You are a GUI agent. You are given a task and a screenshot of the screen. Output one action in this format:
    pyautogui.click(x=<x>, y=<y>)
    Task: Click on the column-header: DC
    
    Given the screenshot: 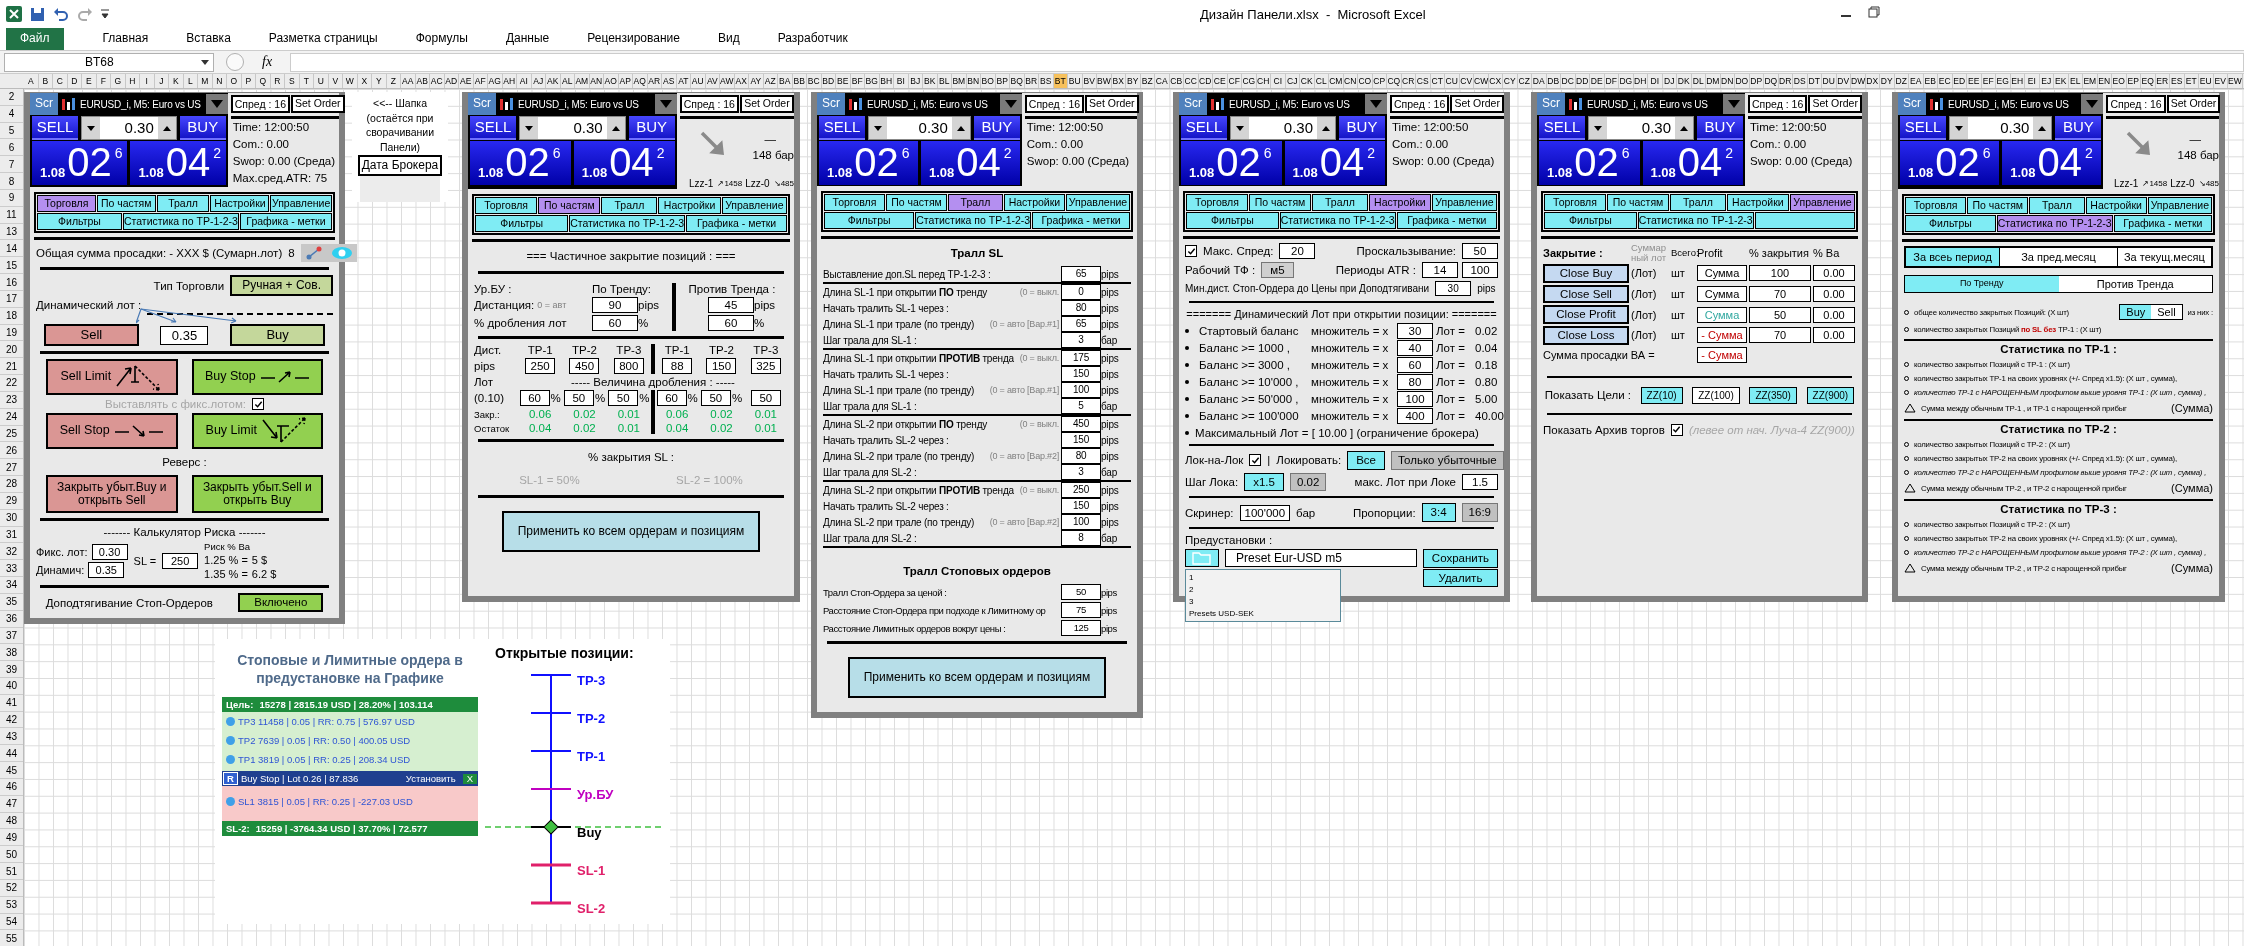 What is the action you would take?
    pyautogui.click(x=1568, y=81)
    